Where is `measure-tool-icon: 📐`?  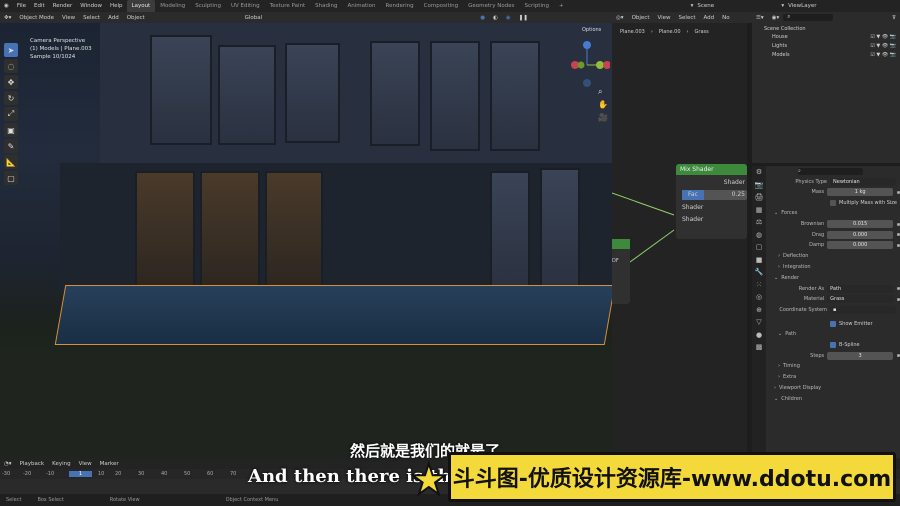
measure-tool-icon: 📐 is located at coordinates (11, 162).